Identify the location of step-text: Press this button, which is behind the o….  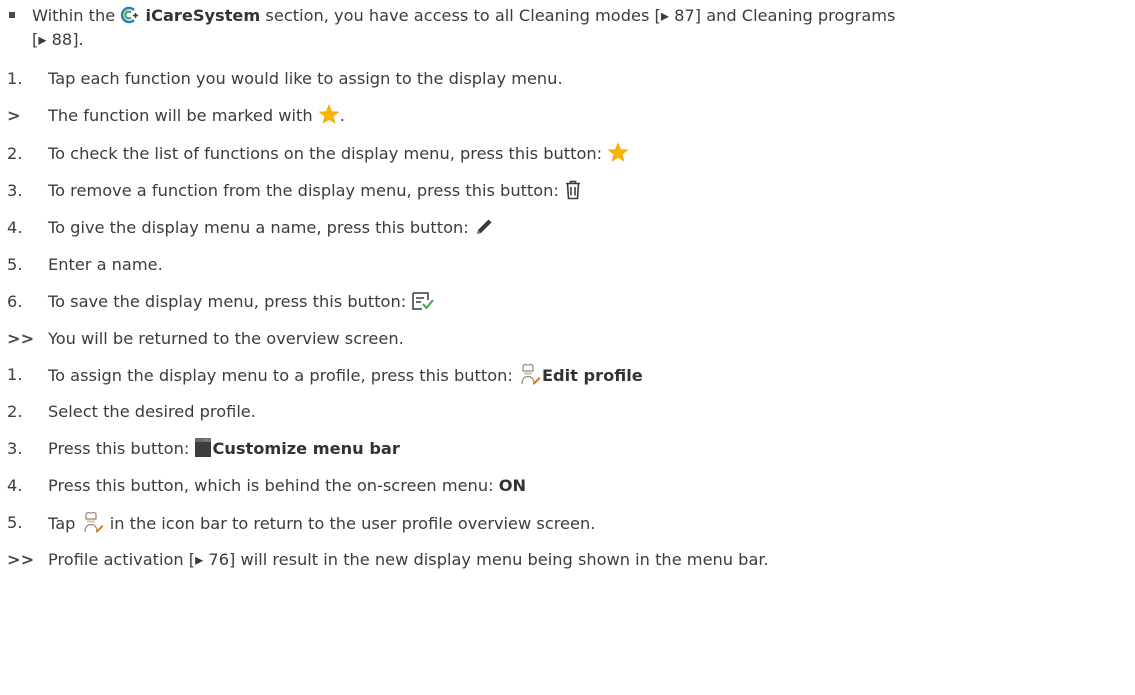
(273, 485).